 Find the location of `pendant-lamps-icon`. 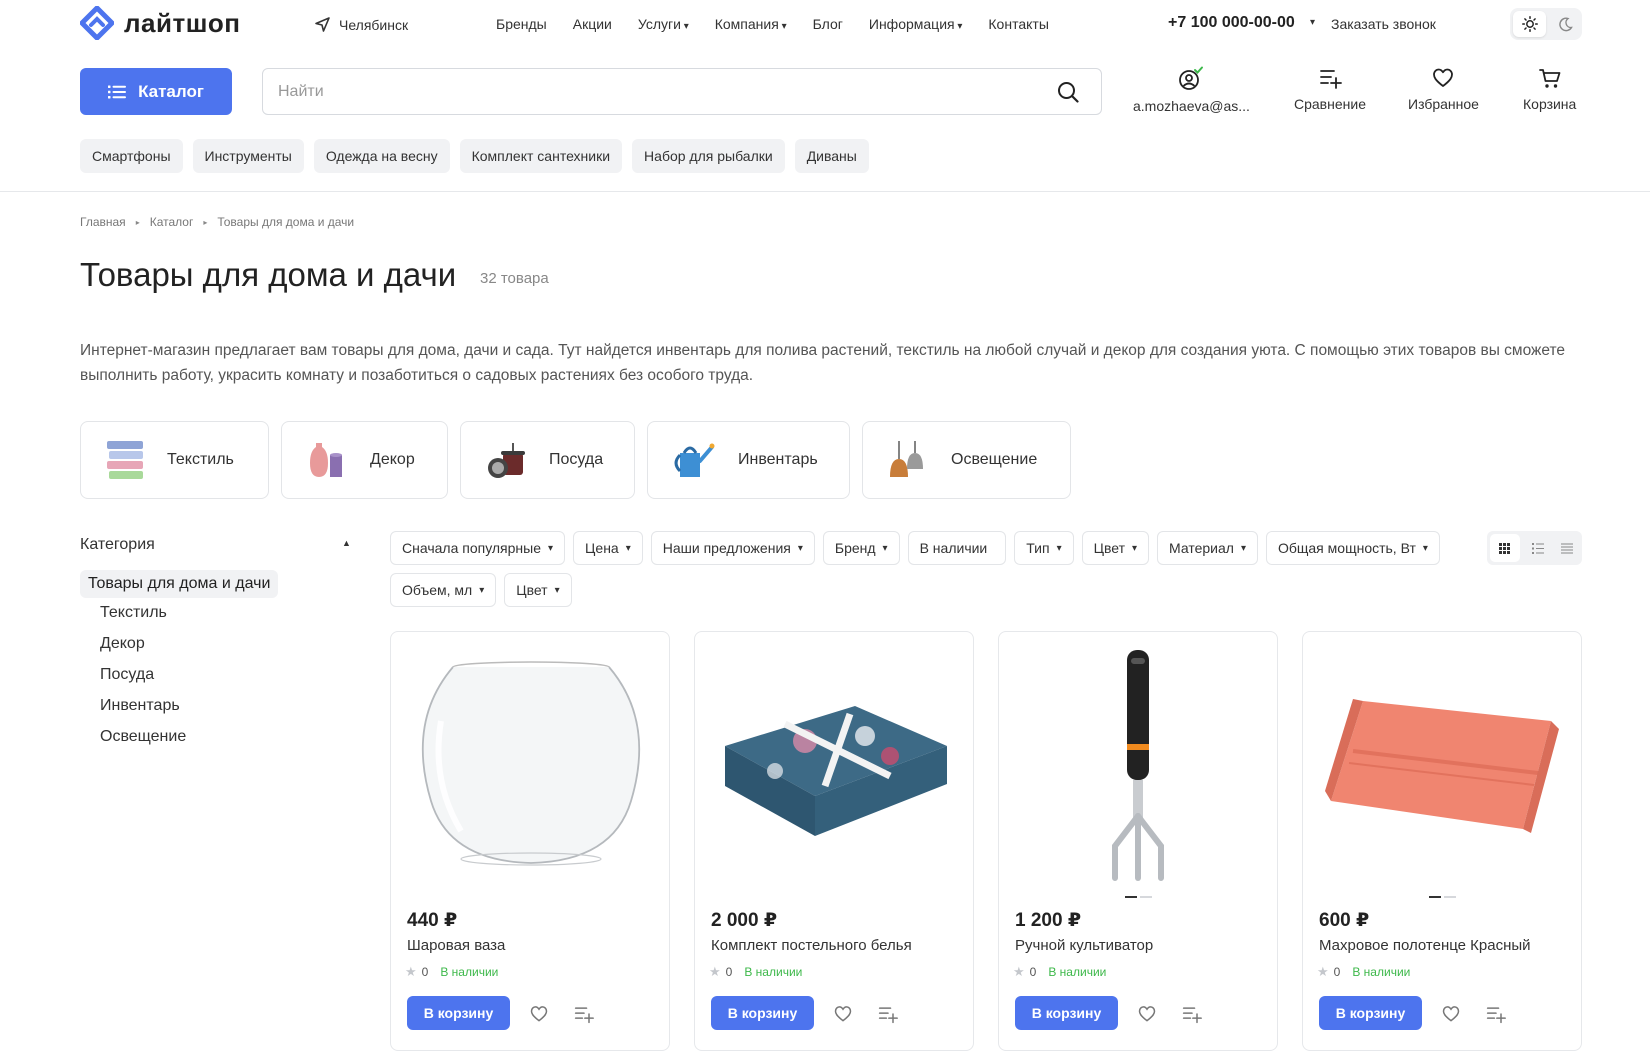

pendant-lamps-icon is located at coordinates (906, 459).